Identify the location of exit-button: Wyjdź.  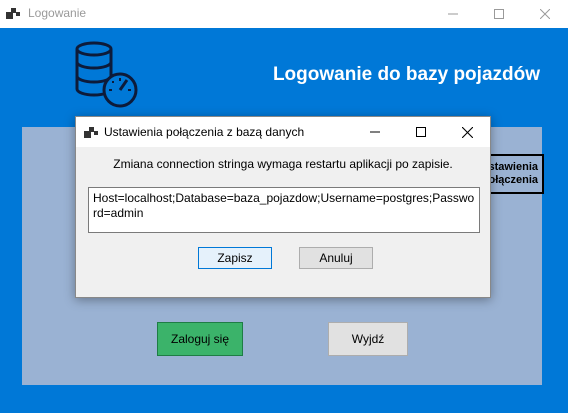
(368, 339).